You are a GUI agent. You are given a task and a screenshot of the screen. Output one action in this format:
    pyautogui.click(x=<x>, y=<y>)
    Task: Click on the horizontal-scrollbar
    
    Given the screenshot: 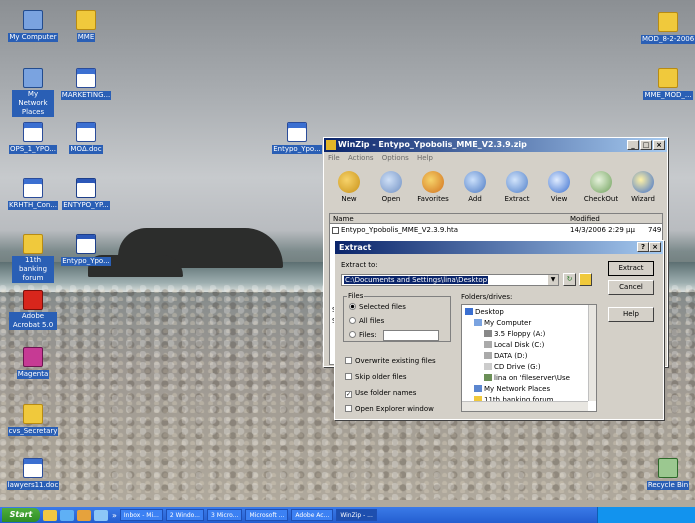 What is the action you would take?
    pyautogui.click(x=525, y=406)
    